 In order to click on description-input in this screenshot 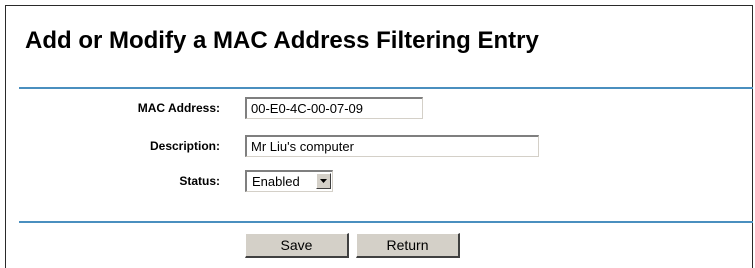, I will do `click(392, 146)`.